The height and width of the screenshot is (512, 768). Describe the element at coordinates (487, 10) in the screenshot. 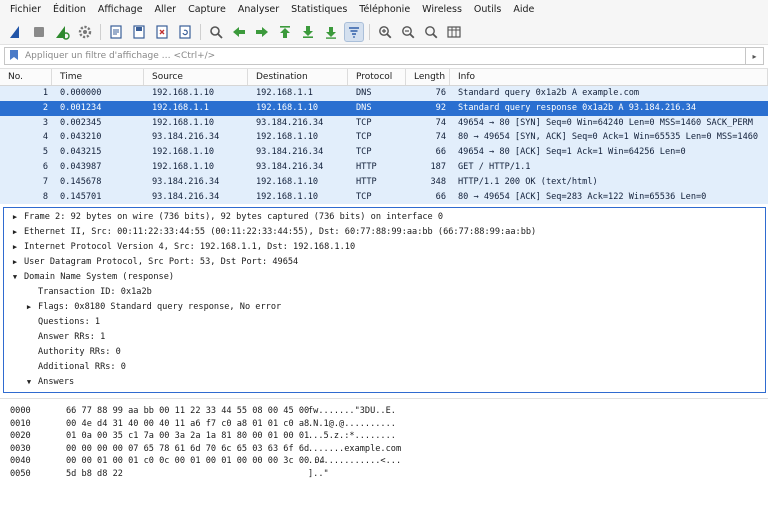

I see `menu-outils: Outils` at that location.